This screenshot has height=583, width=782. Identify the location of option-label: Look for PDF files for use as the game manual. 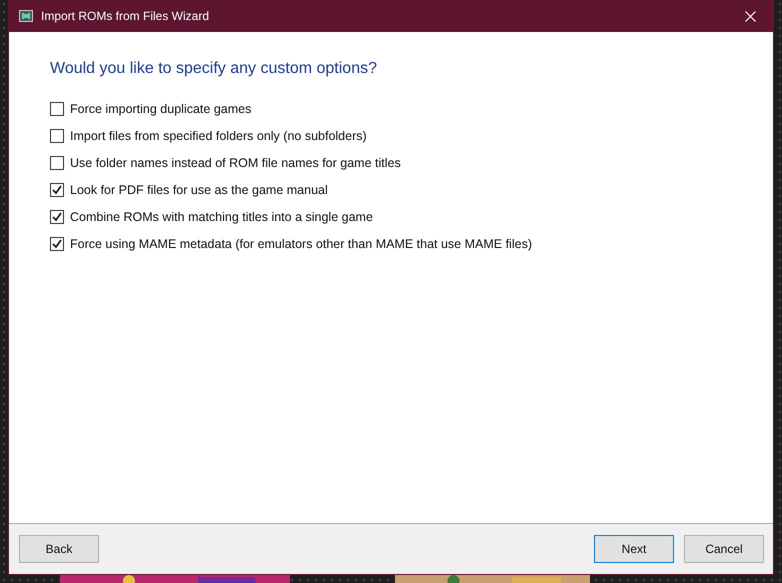
(199, 189).